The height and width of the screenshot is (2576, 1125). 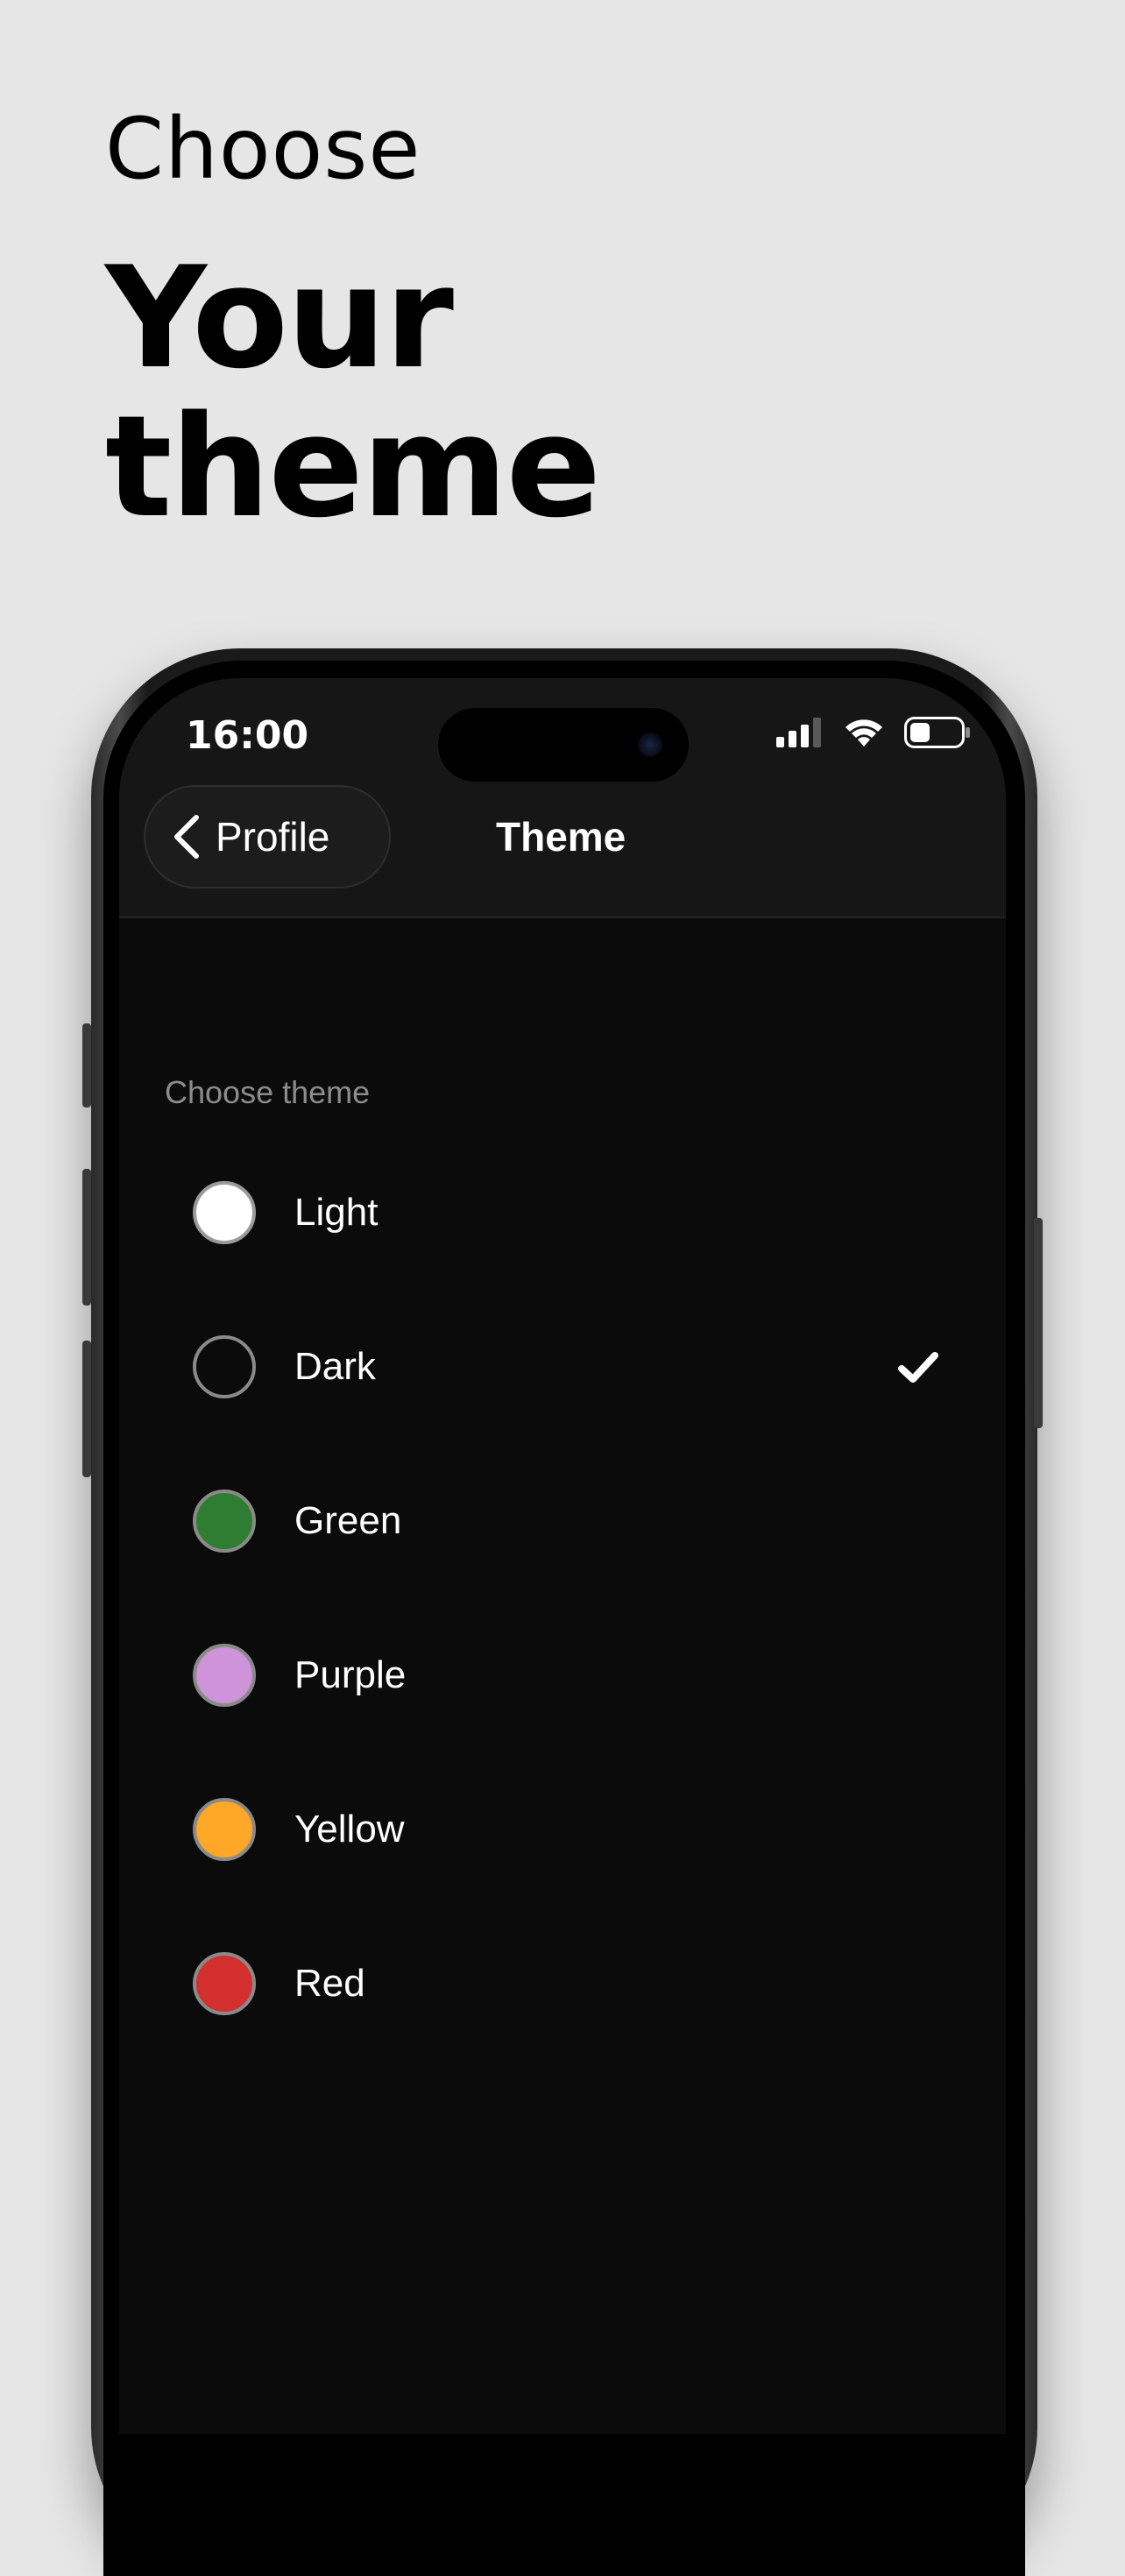 What do you see at coordinates (562, 1675) in the screenshot?
I see `theme-option-purple: Purple` at bounding box center [562, 1675].